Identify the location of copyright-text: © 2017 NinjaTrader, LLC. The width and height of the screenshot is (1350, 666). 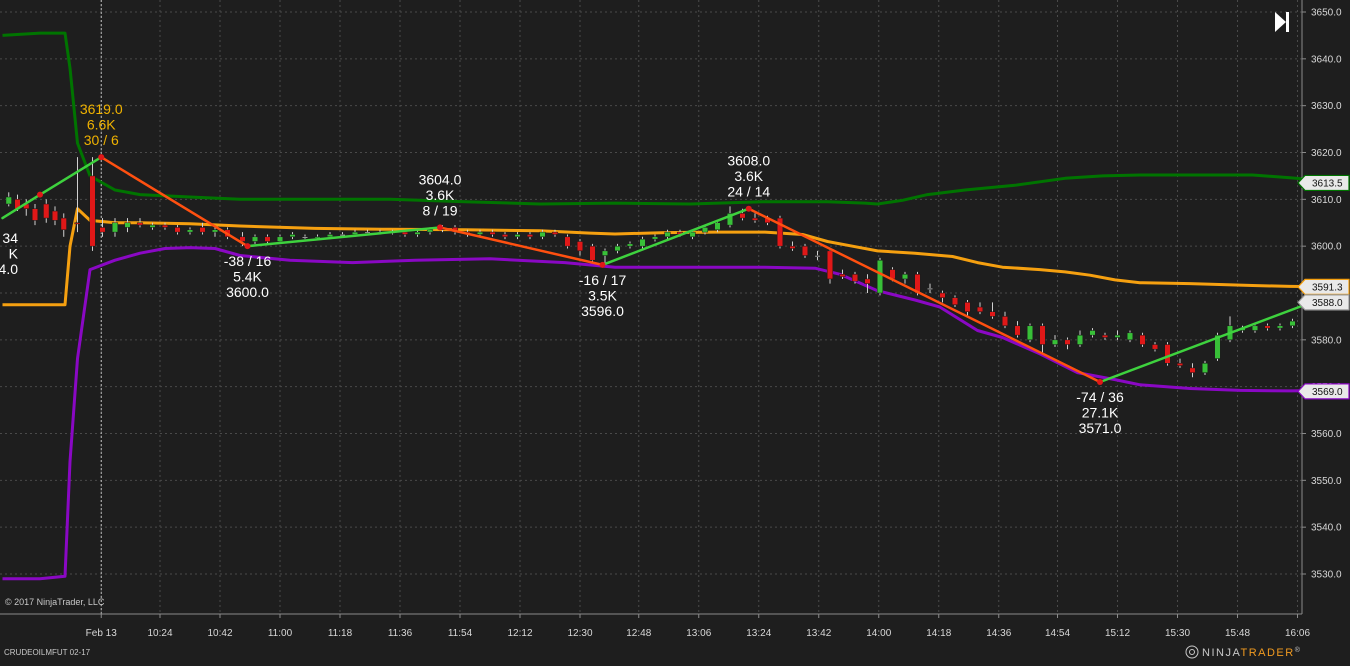
(55, 602).